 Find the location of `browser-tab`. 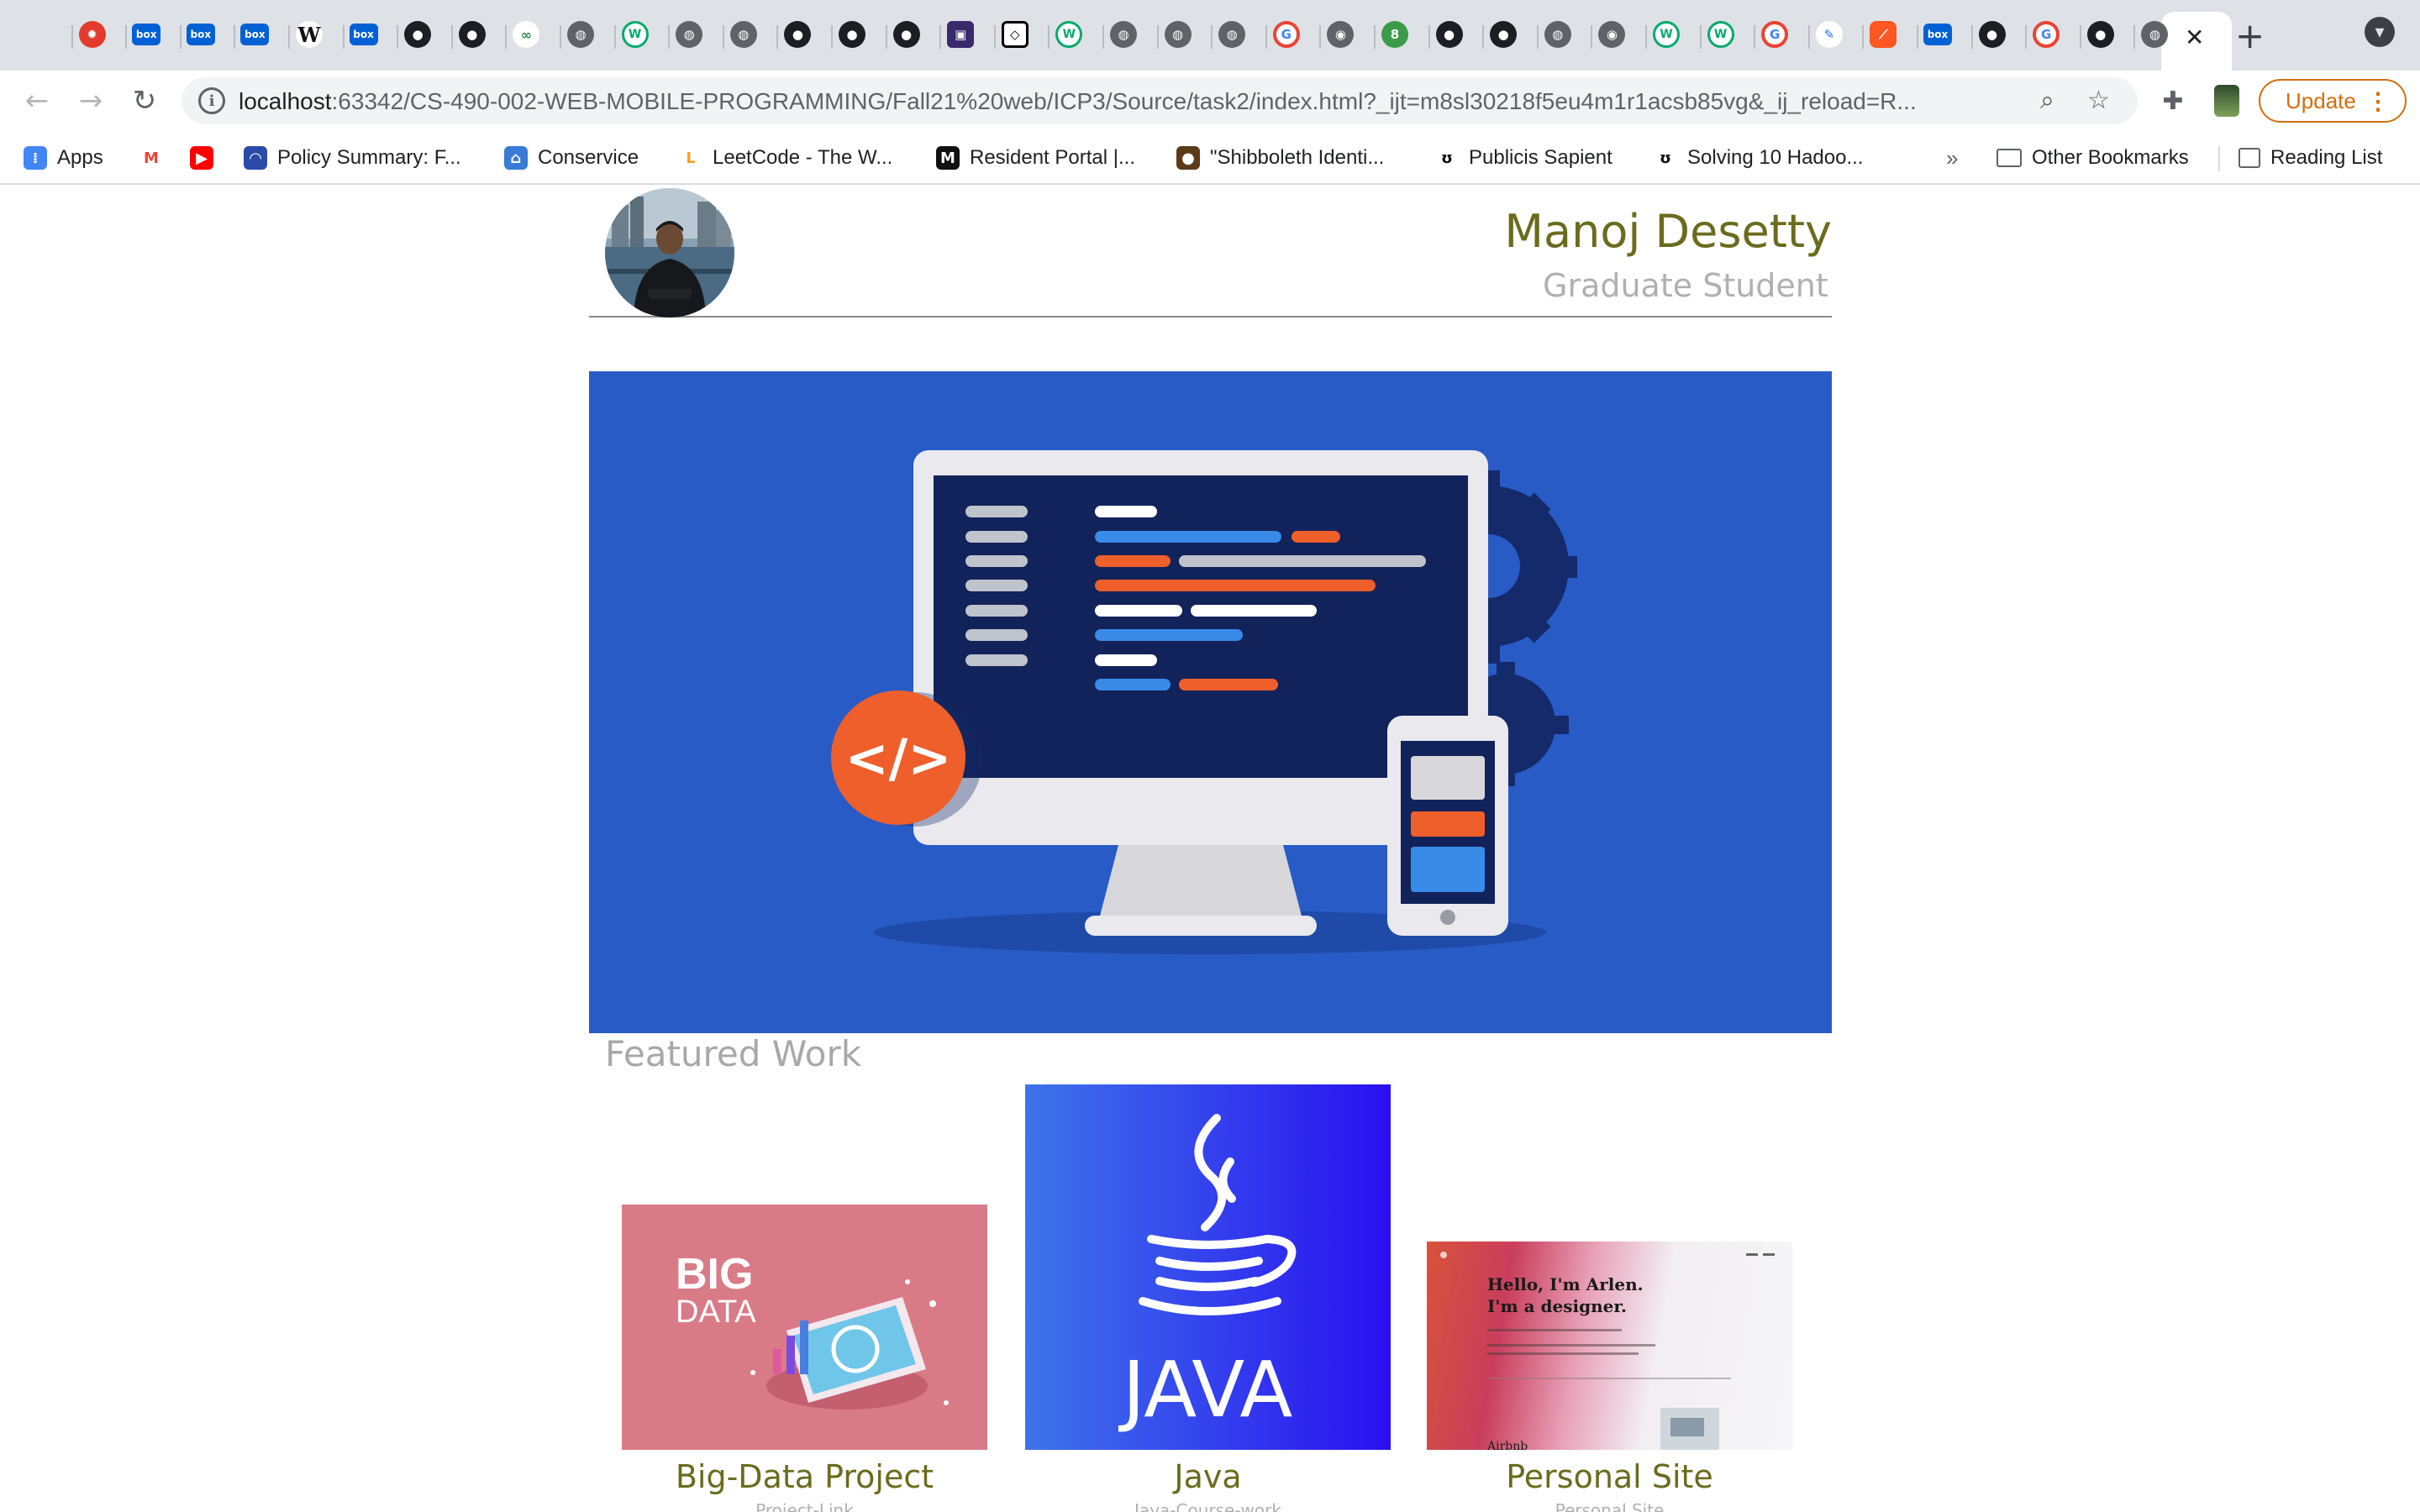

browser-tab is located at coordinates (37, 34).